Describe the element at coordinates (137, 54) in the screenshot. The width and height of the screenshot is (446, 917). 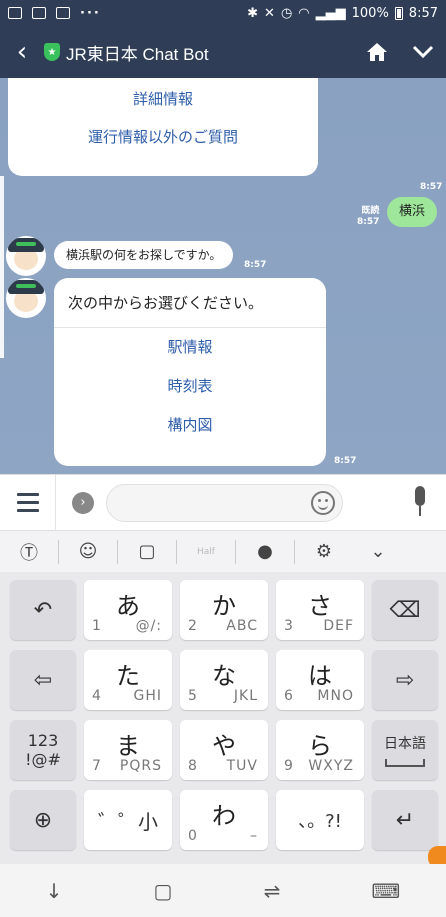
I see `chat-title: JR東日本 Chat Bot` at that location.